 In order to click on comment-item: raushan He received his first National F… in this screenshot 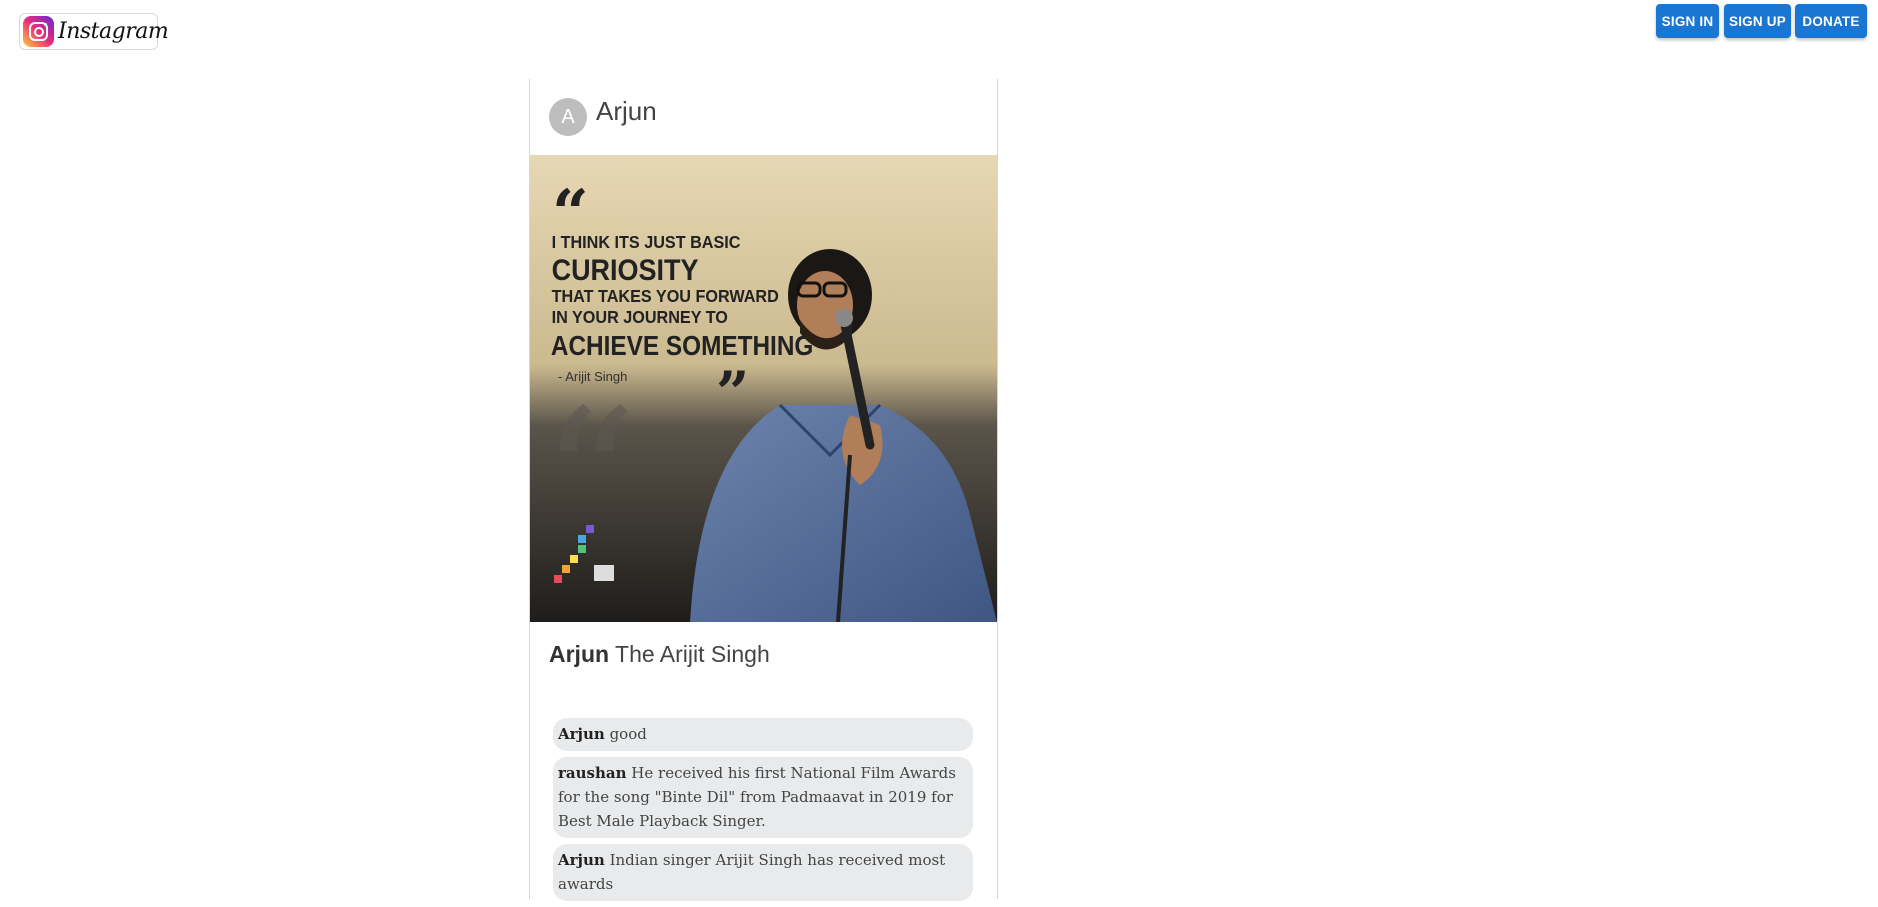, I will do `click(763, 797)`.